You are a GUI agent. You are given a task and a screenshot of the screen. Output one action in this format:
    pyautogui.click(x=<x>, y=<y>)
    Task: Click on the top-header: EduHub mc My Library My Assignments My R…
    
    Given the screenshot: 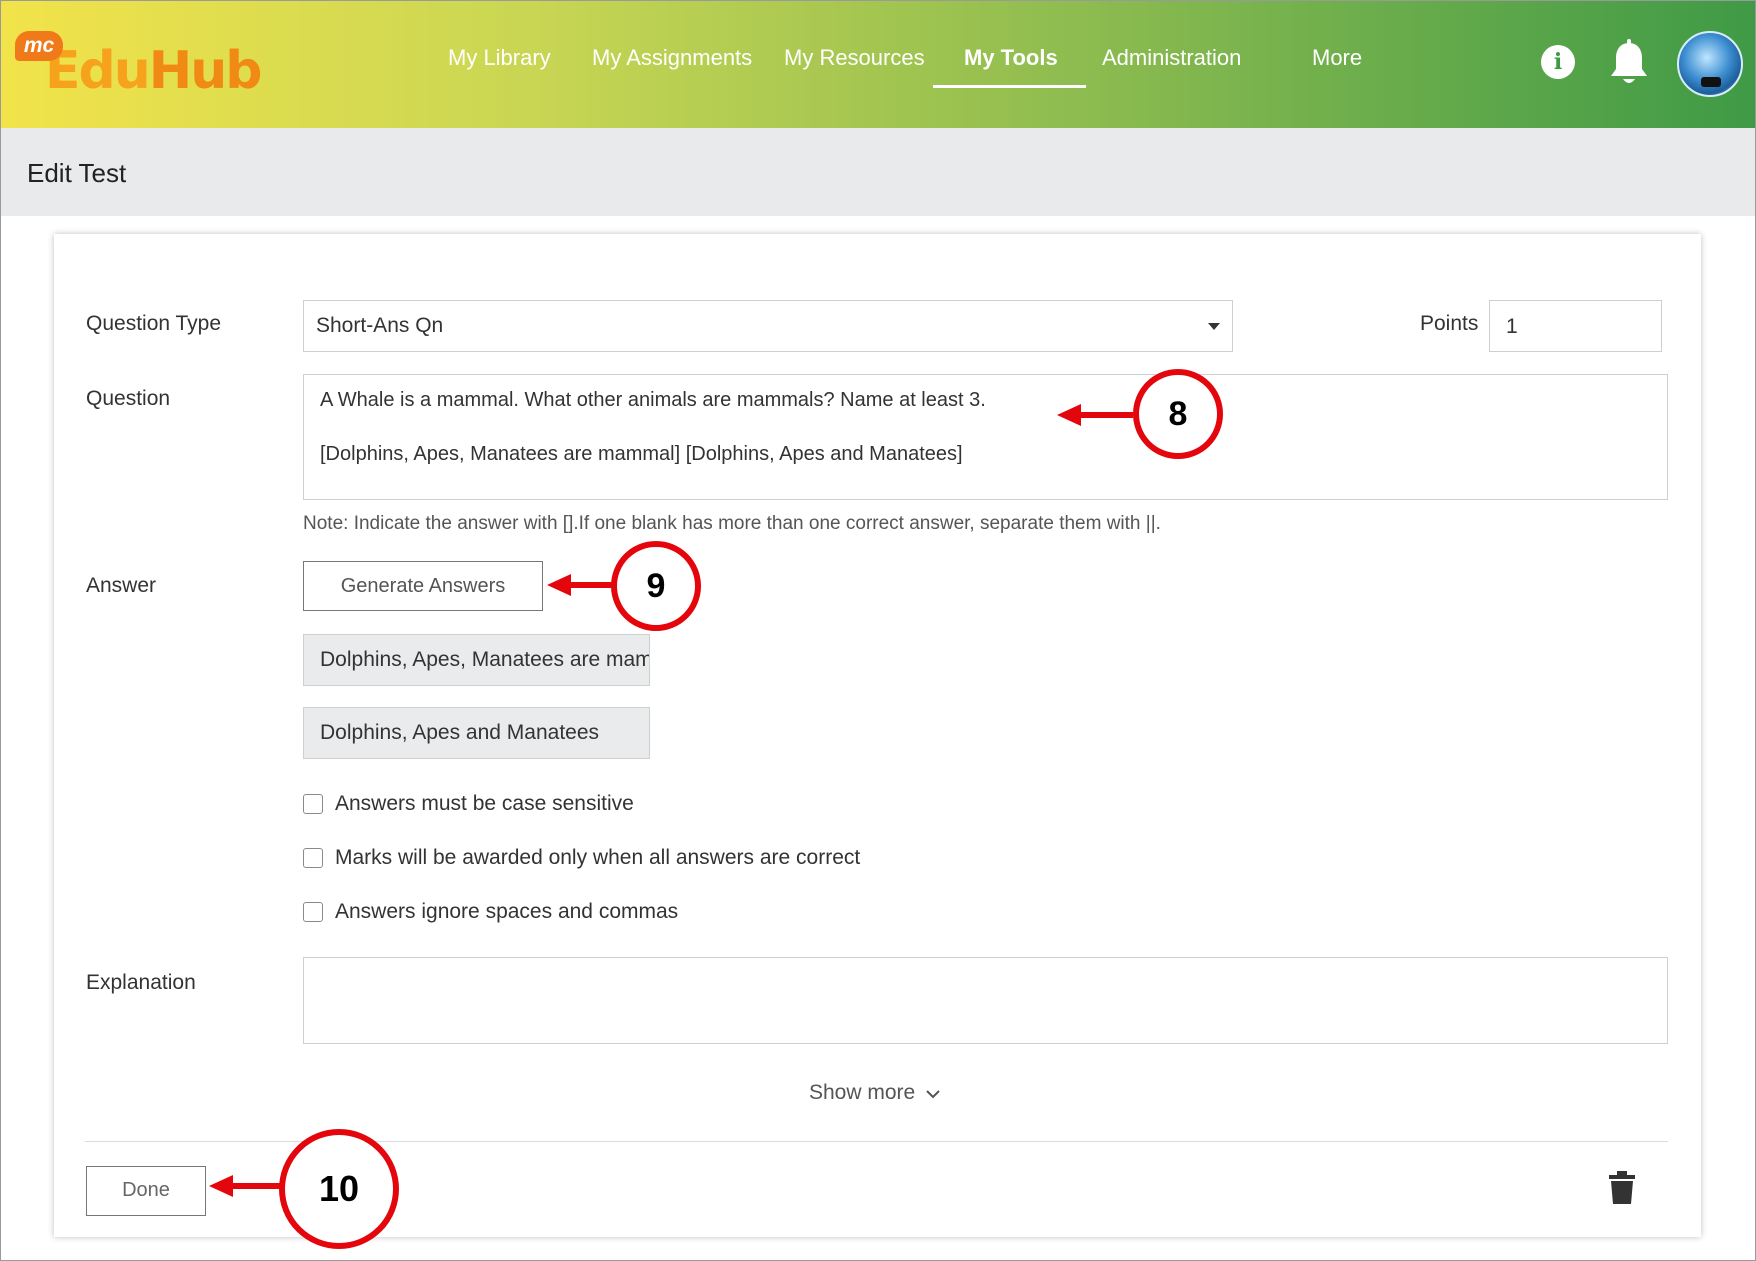 What is the action you would take?
    pyautogui.click(x=878, y=64)
    